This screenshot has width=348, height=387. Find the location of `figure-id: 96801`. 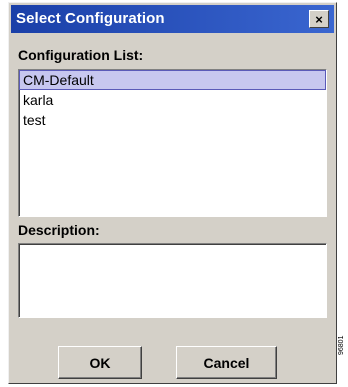

figure-id: 96801 is located at coordinates (341, 345).